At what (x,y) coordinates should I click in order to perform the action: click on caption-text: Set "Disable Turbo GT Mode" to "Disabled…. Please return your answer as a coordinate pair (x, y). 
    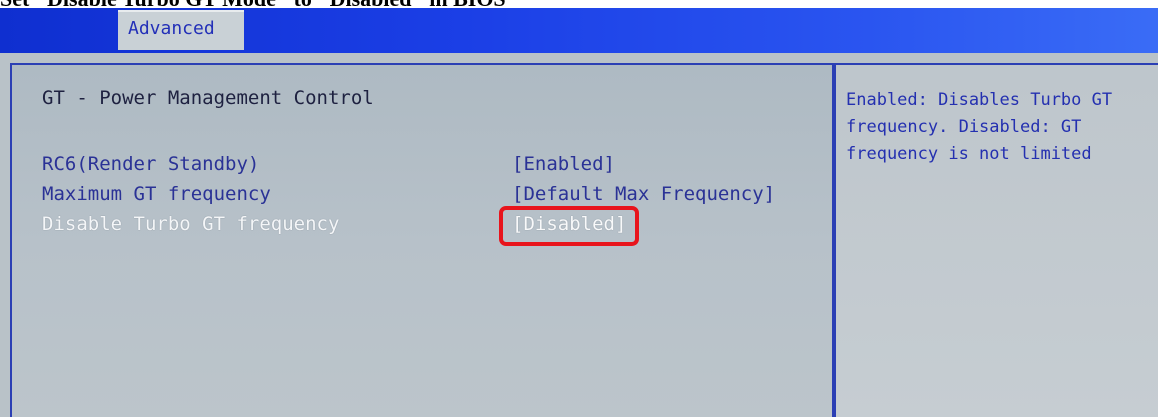
    Looking at the image, I should click on (253, 6).